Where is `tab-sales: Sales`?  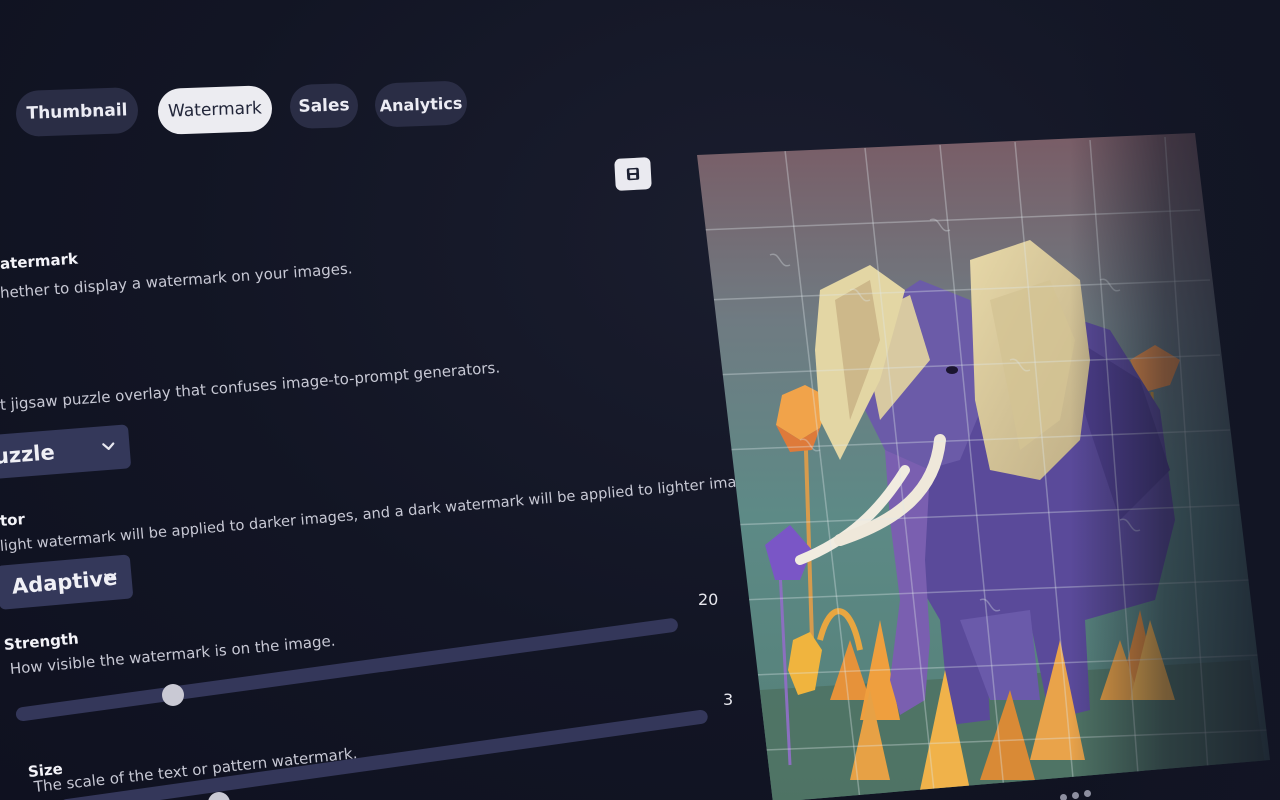
tab-sales: Sales is located at coordinates (324, 106).